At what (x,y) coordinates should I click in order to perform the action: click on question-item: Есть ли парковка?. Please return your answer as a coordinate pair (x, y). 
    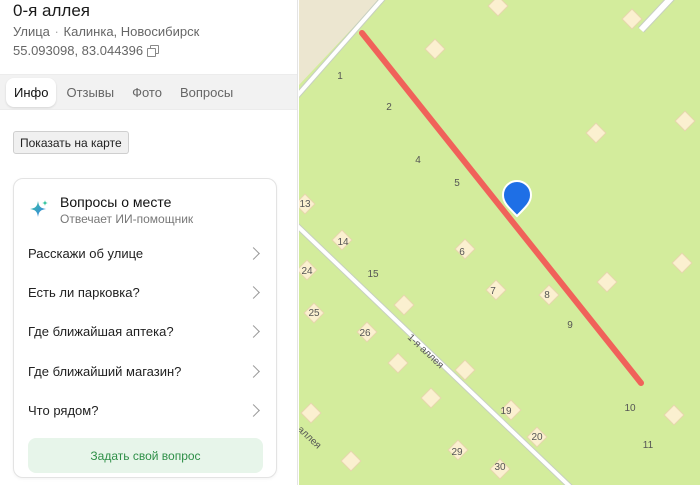
    Looking at the image, I should click on (146, 292).